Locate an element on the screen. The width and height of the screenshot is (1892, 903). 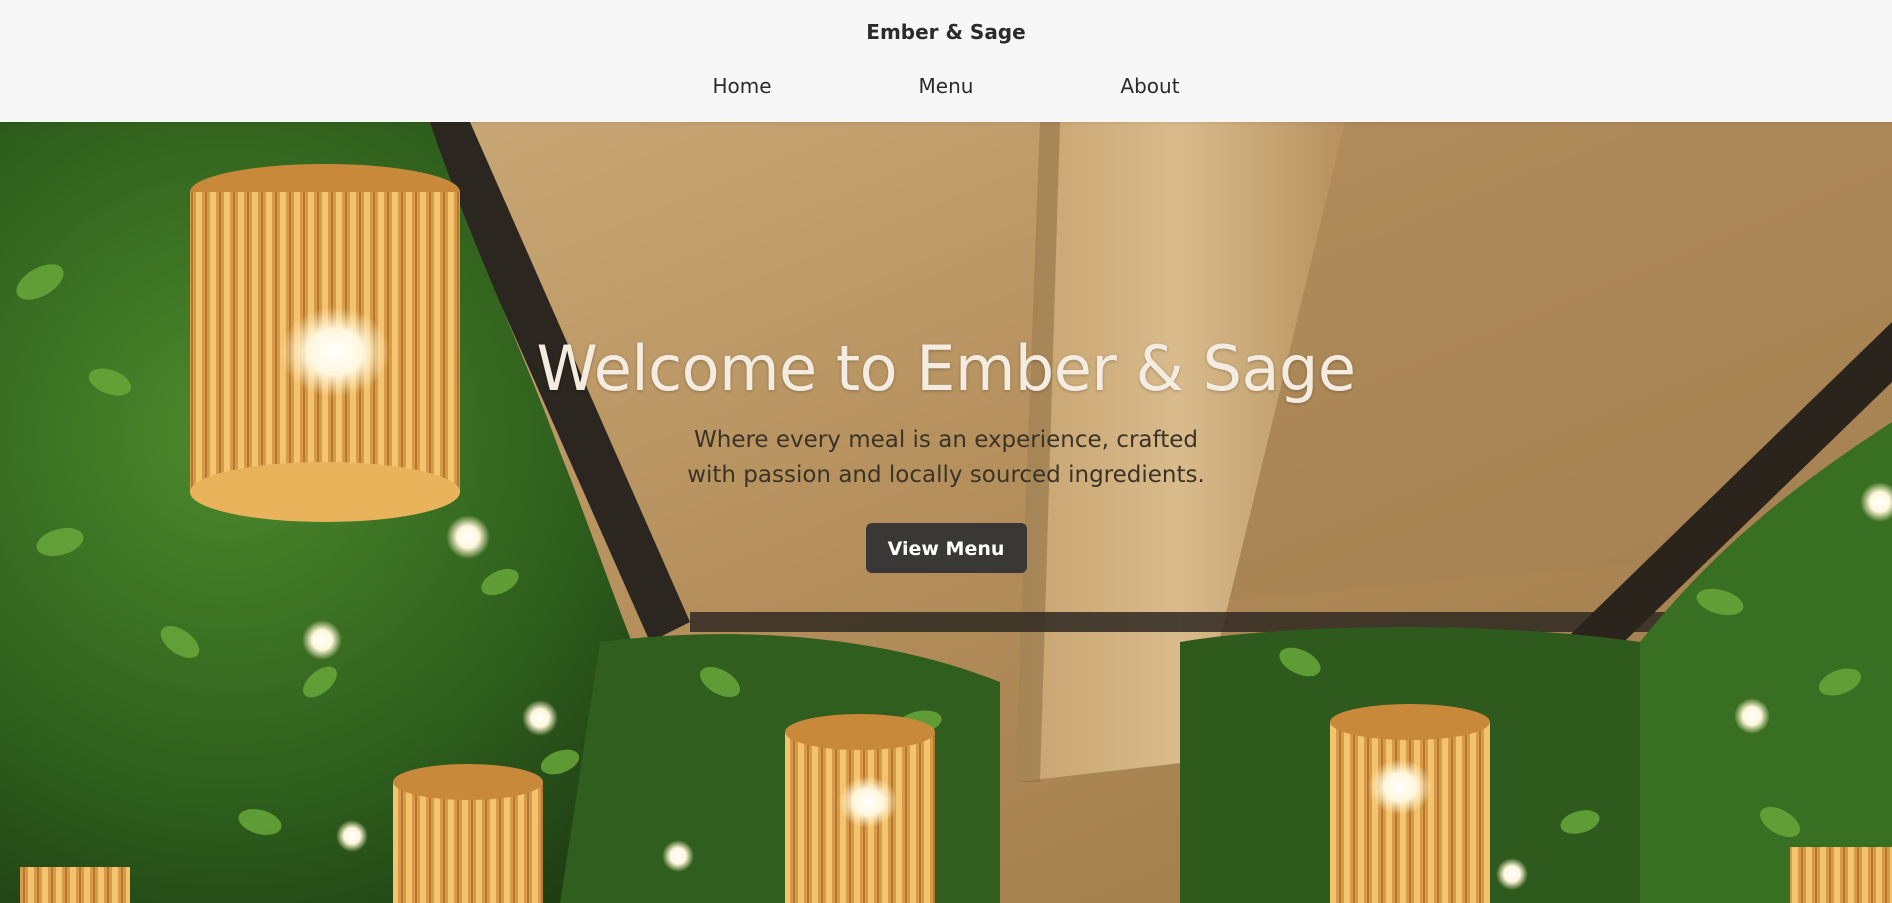
hero-title: Welcome to Ember & Sage is located at coordinates (946, 368).